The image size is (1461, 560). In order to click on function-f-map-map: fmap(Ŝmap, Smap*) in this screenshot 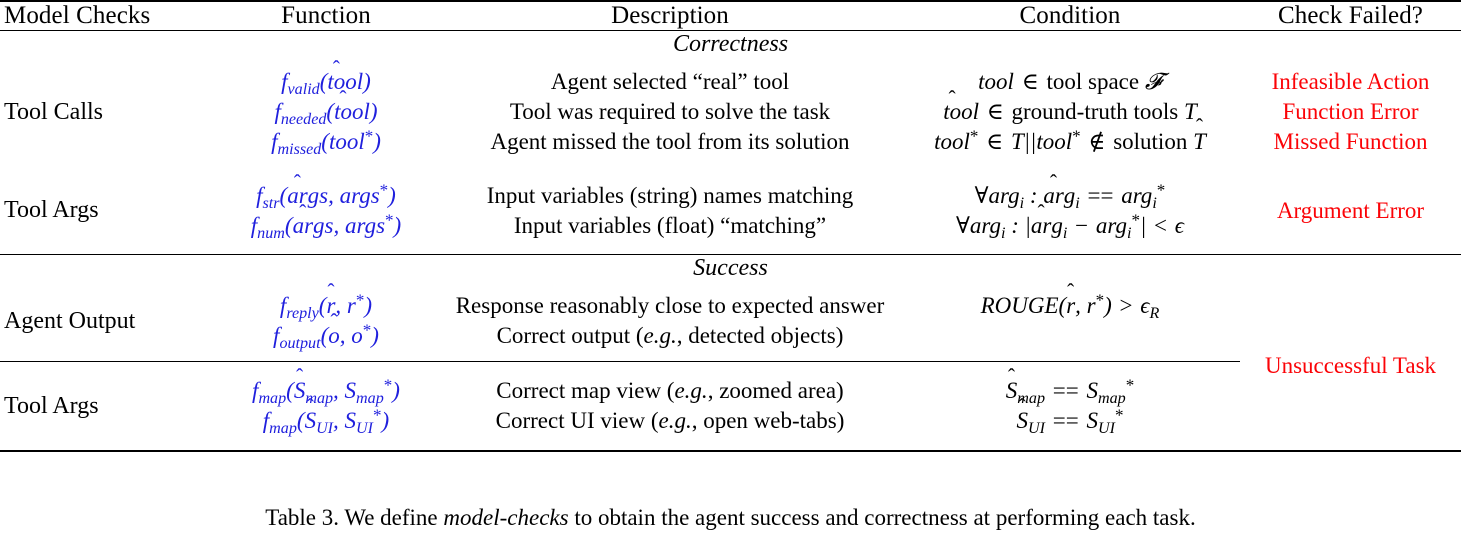, I will do `click(326, 391)`.